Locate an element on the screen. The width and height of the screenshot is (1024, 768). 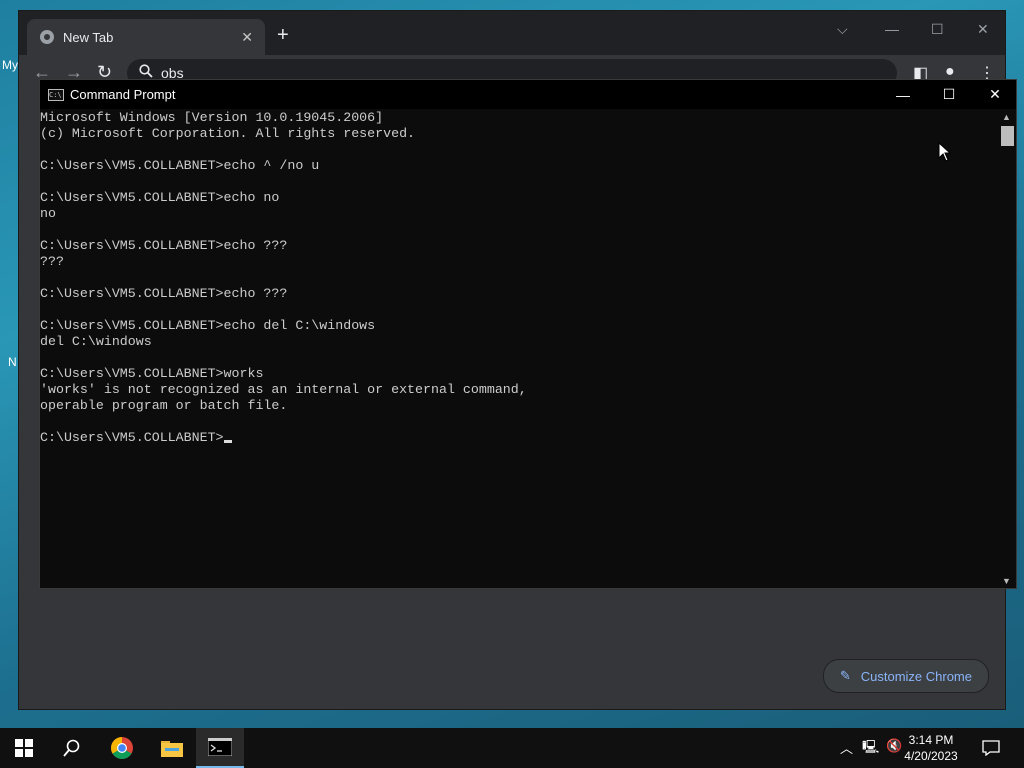
scroll-up-arrow-icon: ▲ is located at coordinates (1006, 117).